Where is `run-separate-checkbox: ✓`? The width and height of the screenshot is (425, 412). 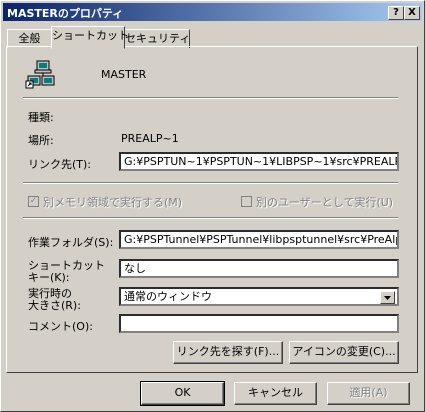
run-separate-checkbox: ✓ is located at coordinates (33, 201).